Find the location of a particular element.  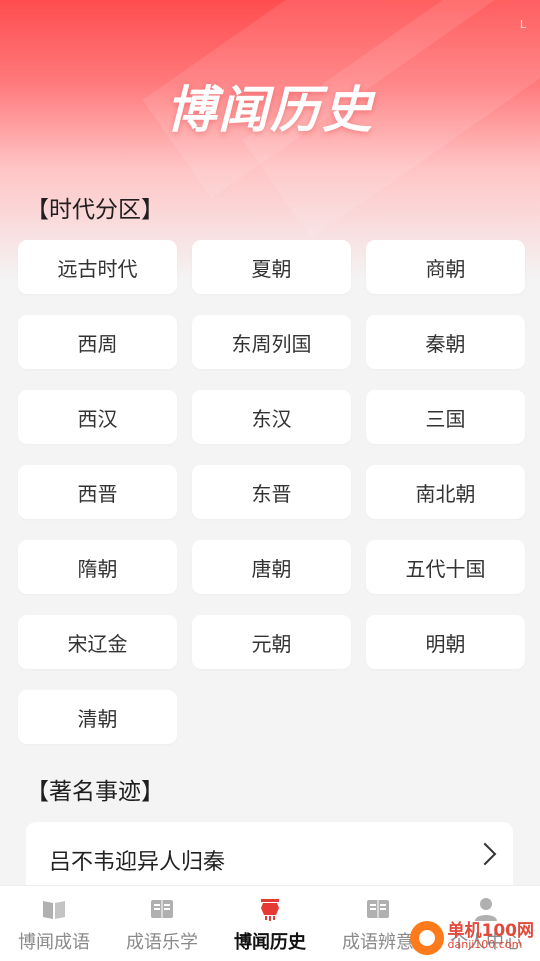

eras-section-title: 【时代分区】 is located at coordinates (95, 210).